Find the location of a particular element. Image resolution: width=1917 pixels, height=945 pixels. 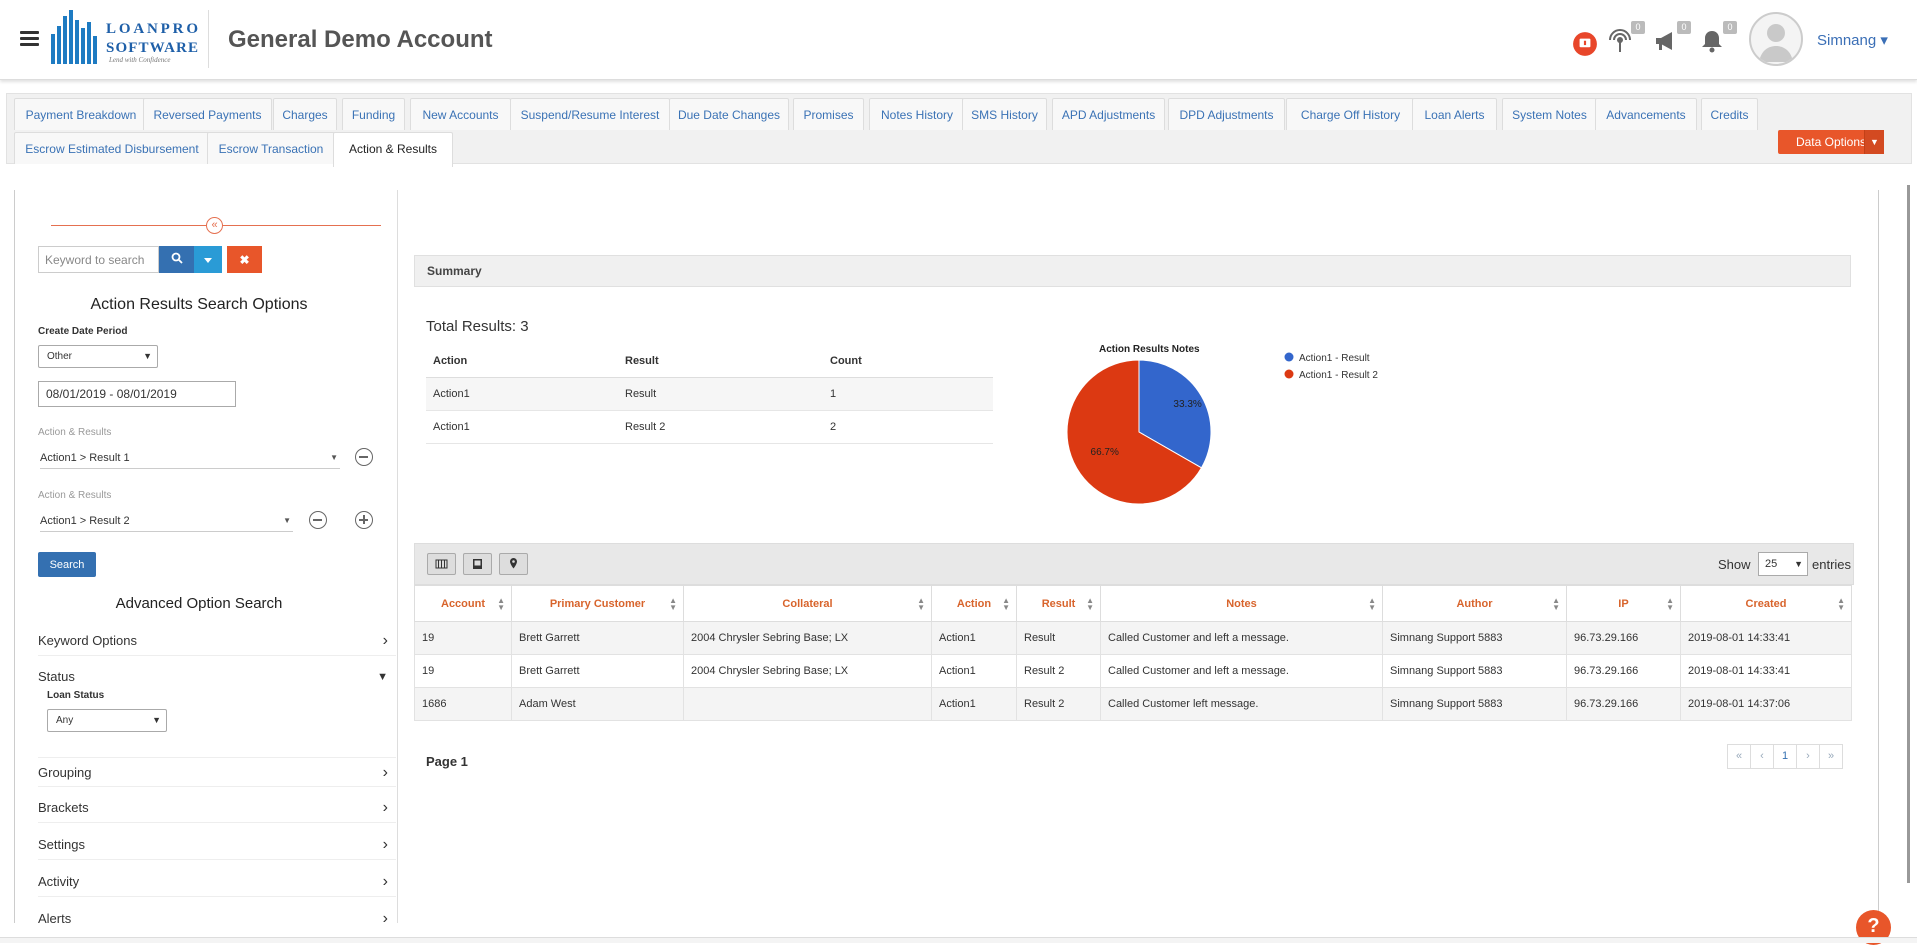

keyword-clear-button: ✖ is located at coordinates (244, 259).